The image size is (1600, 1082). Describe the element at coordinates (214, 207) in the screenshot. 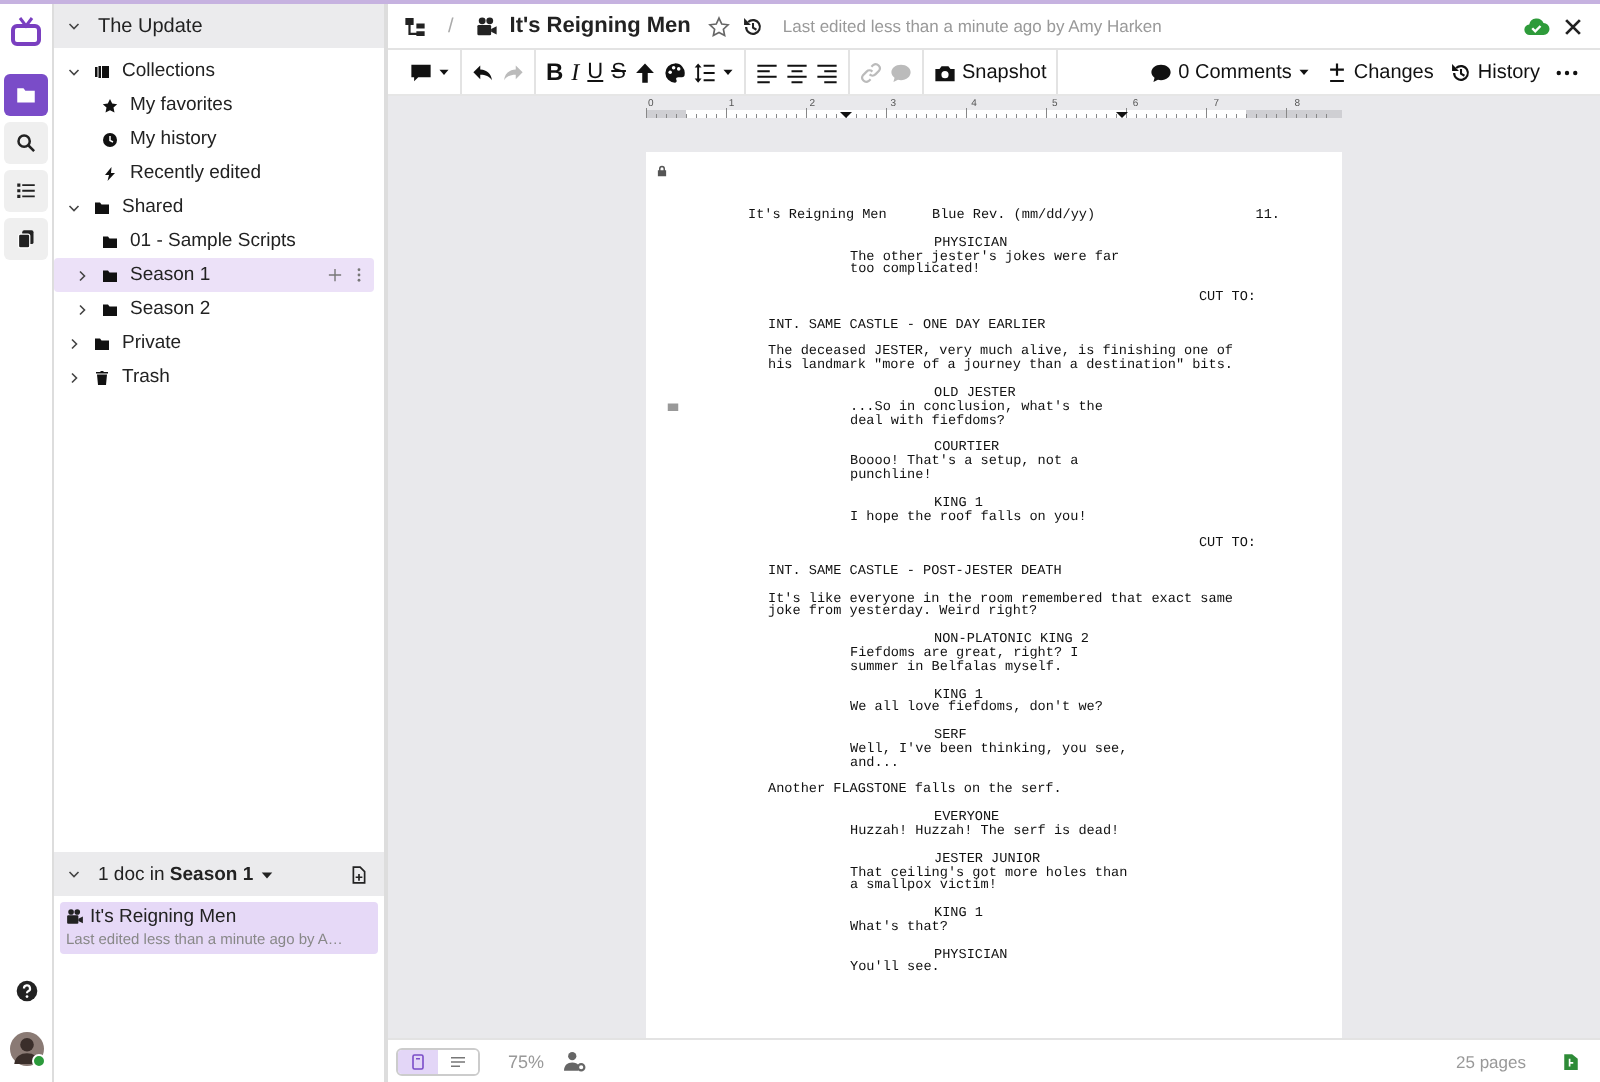

I see `tree-item: Shared` at that location.